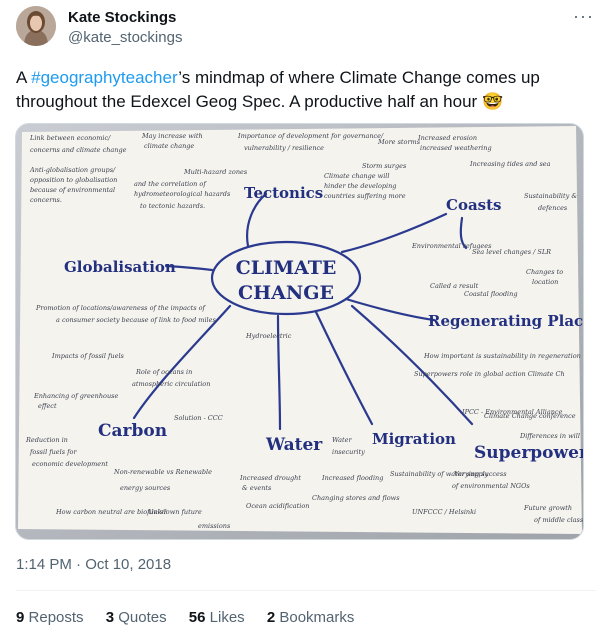 This screenshot has height=632, width=612. Describe the element at coordinates (356, 498) in the screenshot. I see `mindmap-note: Changing stores and flows` at that location.